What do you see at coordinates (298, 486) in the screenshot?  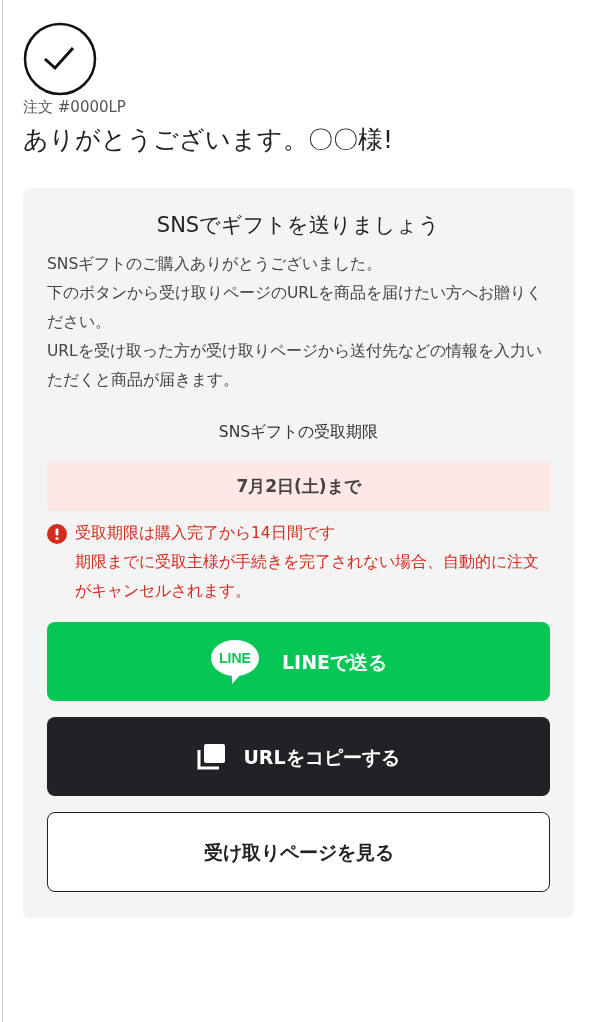 I see `deadline-date: 7月2日(土)まで` at bounding box center [298, 486].